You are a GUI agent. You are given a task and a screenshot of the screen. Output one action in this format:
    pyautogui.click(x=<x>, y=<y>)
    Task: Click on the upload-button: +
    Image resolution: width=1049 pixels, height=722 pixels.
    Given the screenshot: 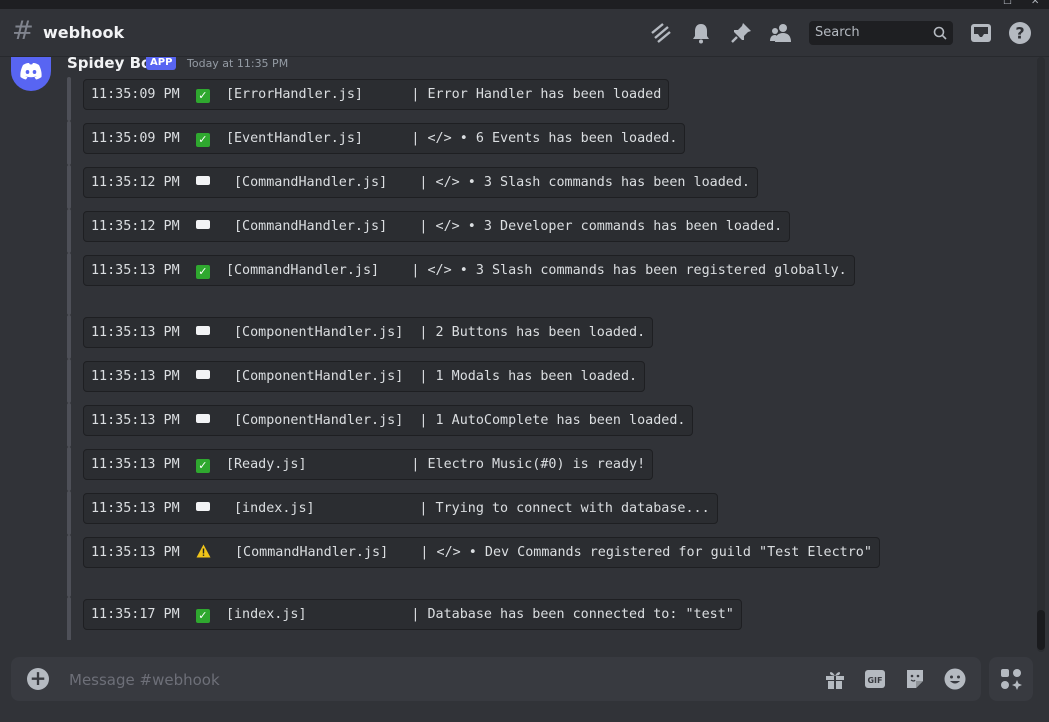 What is the action you would take?
    pyautogui.click(x=38, y=678)
    